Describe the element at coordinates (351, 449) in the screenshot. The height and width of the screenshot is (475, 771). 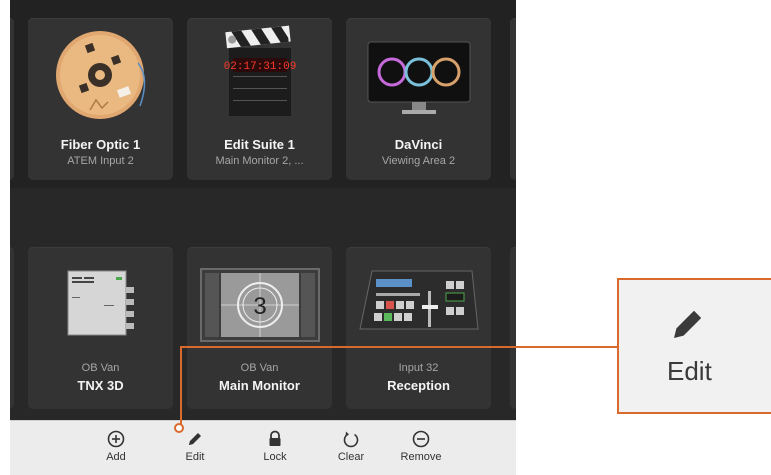
I see `clear-button: Clear` at that location.